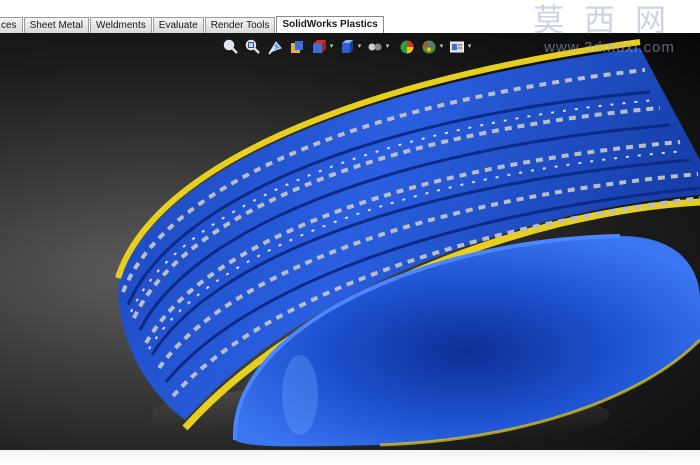 The height and width of the screenshot is (465, 700). I want to click on tab-evaluate: Evaluate, so click(178, 25).